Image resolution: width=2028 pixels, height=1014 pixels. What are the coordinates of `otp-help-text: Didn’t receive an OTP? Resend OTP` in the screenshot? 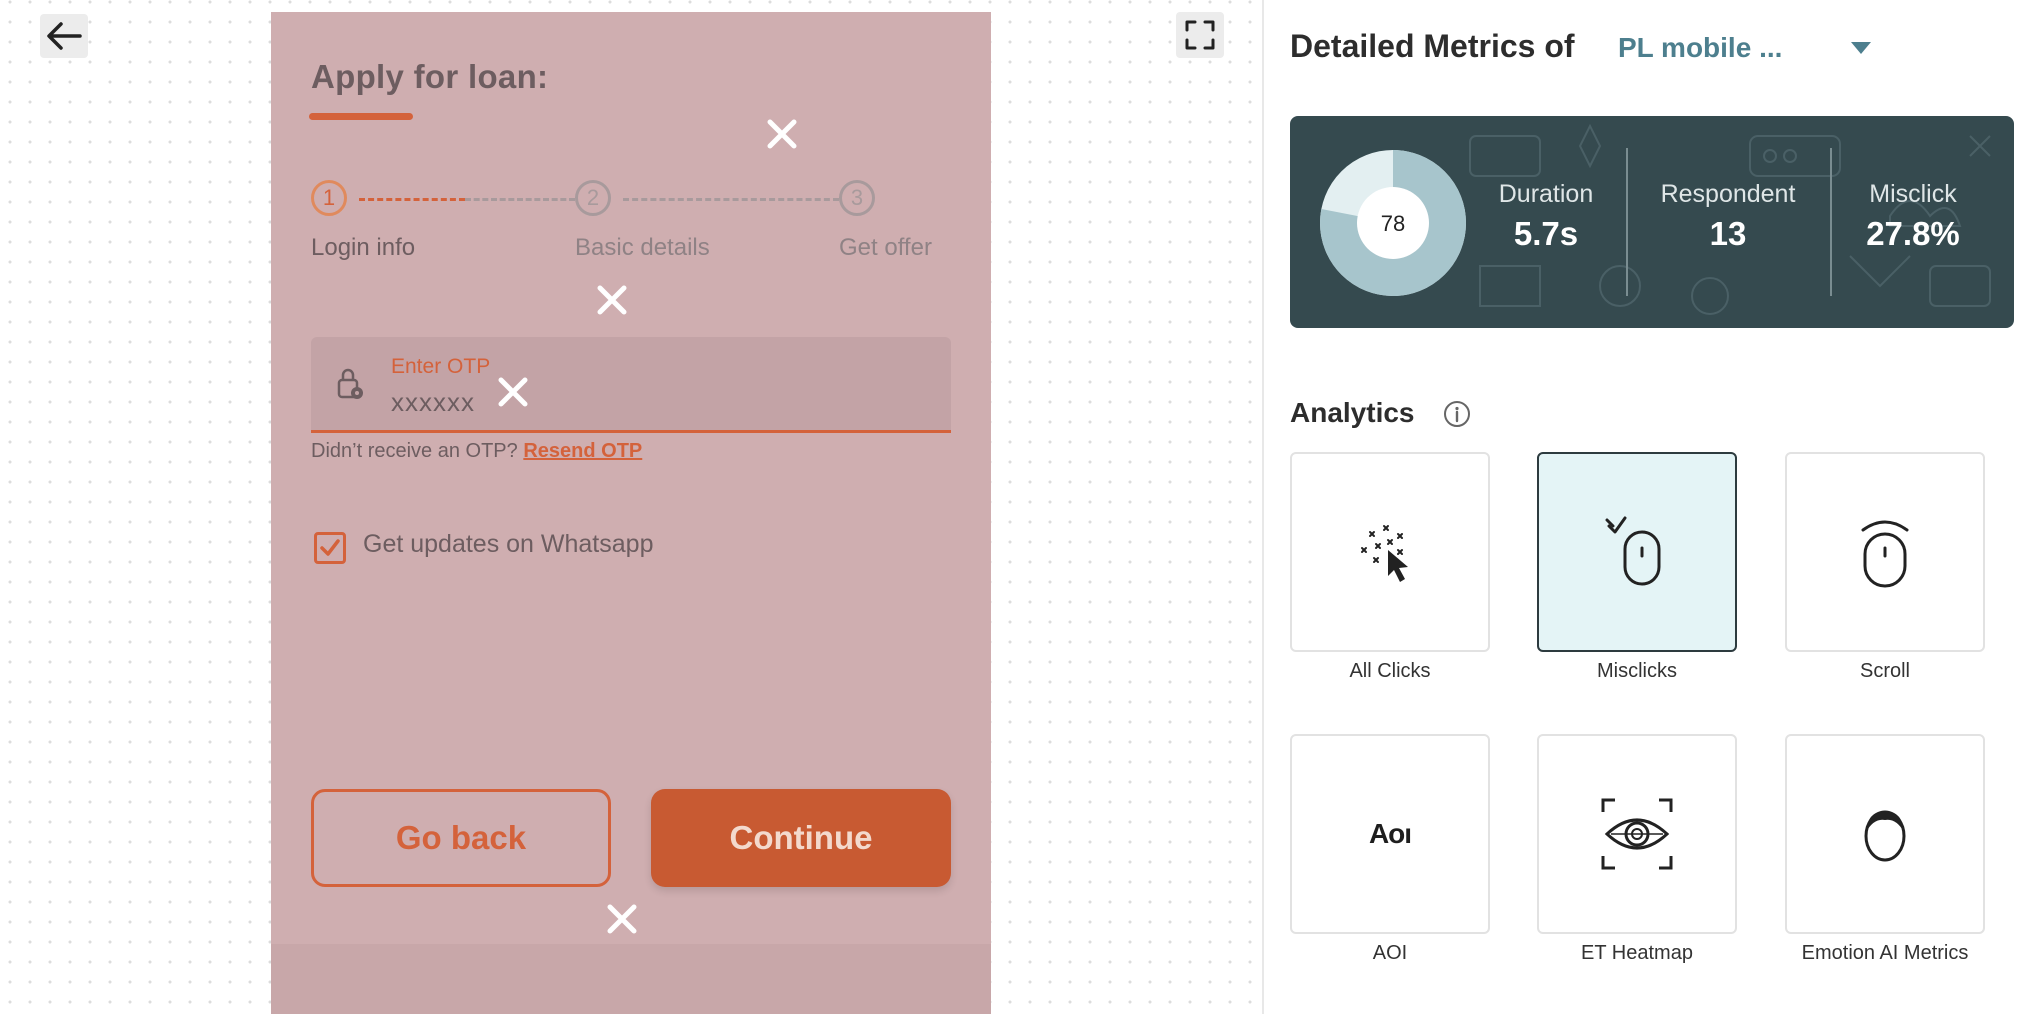 It's located at (476, 451).